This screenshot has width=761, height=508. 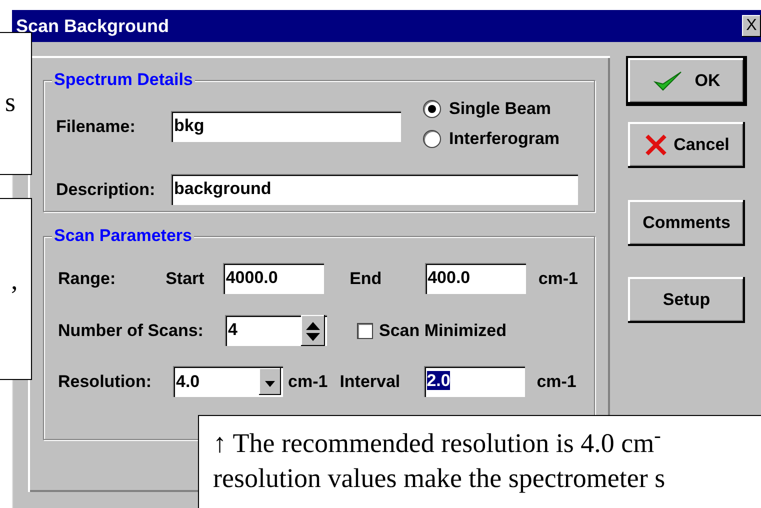 I want to click on window-title: Scan Background, so click(x=93, y=26).